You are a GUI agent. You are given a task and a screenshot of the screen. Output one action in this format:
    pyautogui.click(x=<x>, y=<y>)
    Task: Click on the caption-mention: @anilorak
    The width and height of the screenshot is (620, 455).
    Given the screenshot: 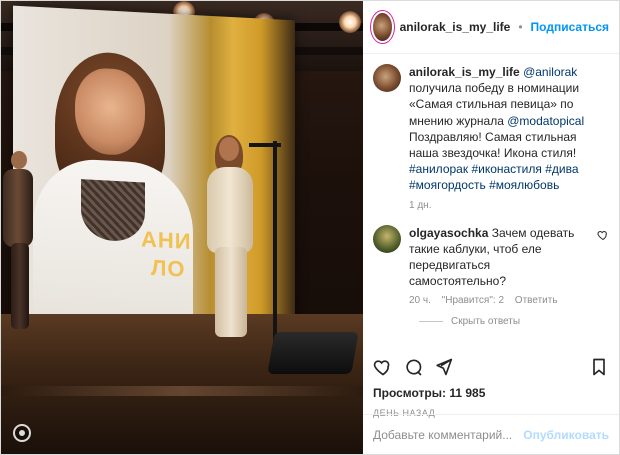 What is the action you would take?
    pyautogui.click(x=550, y=72)
    